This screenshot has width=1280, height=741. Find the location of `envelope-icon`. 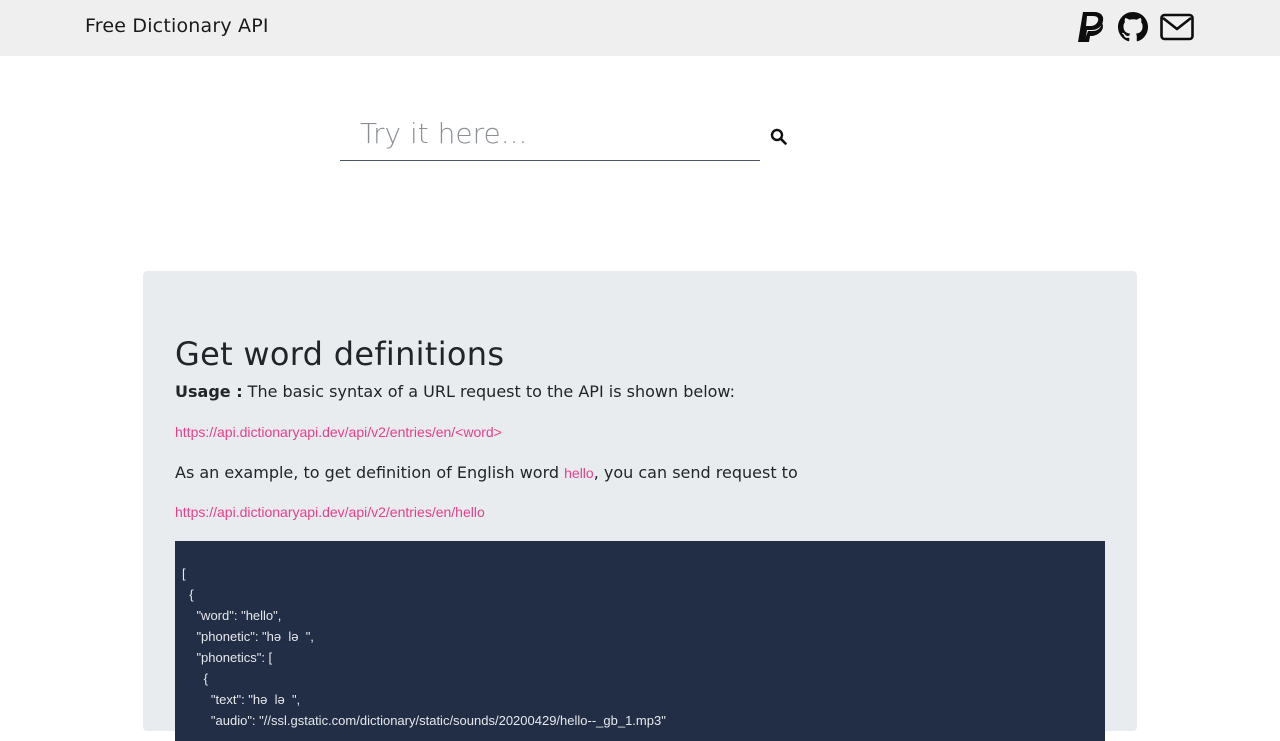

envelope-icon is located at coordinates (1177, 27).